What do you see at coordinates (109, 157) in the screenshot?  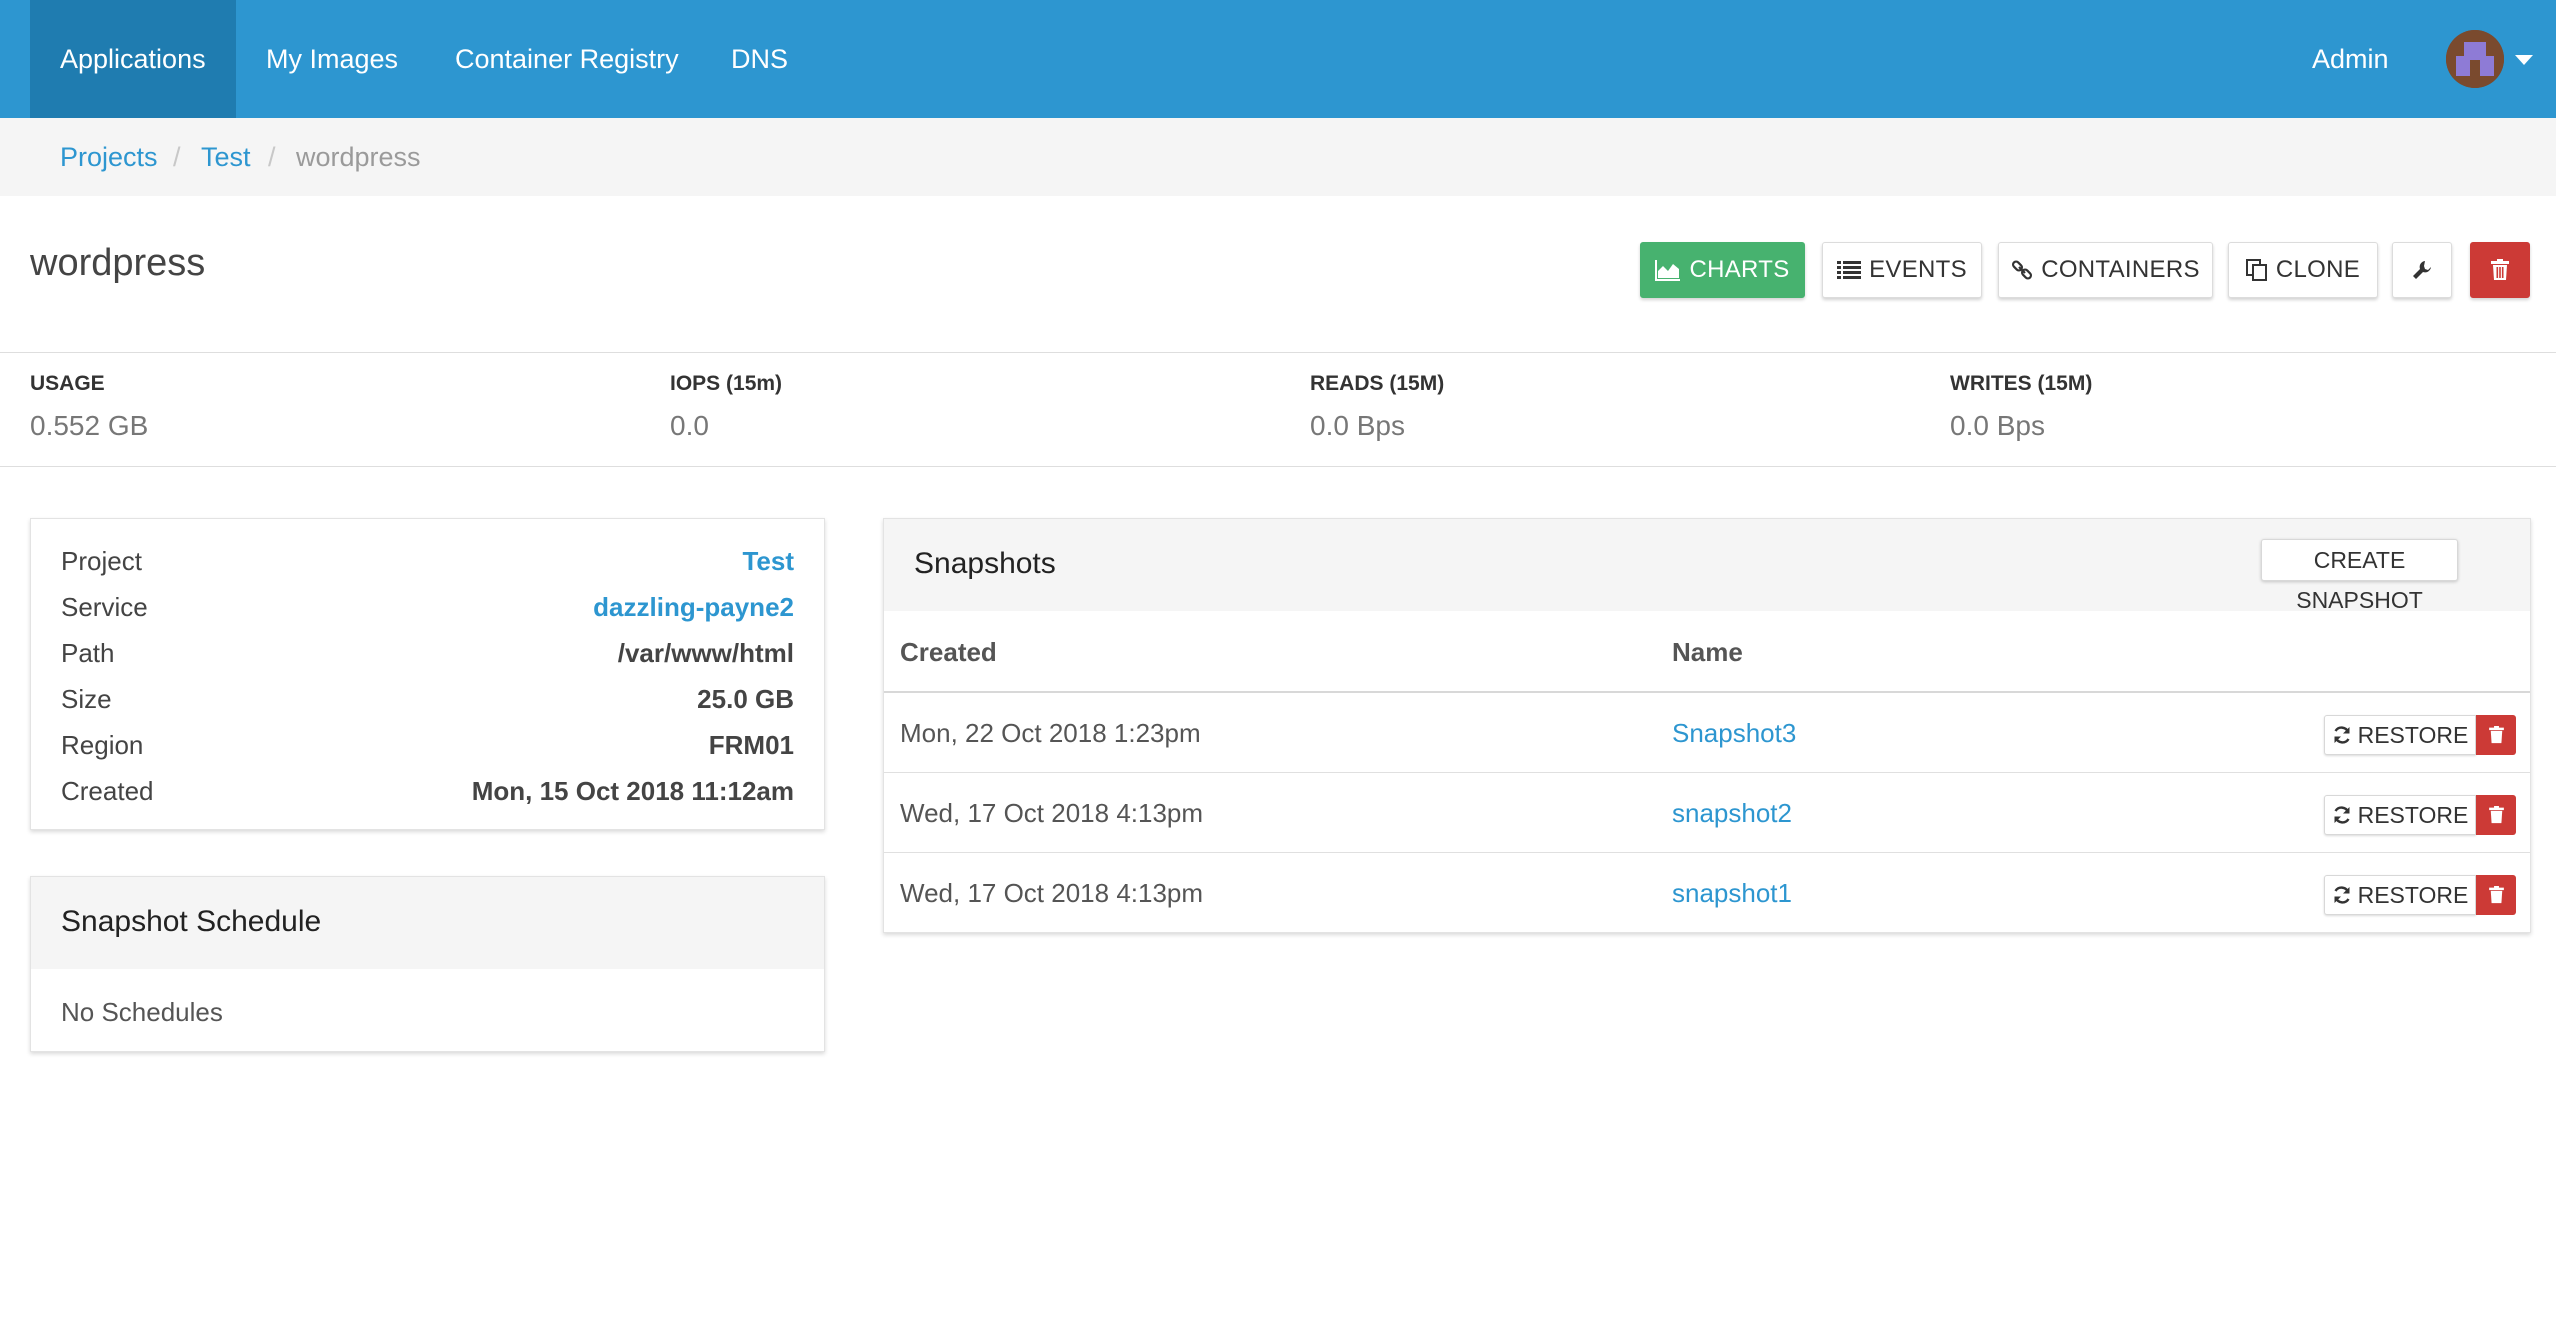 I see `breadcrumb-projects: Projects` at bounding box center [109, 157].